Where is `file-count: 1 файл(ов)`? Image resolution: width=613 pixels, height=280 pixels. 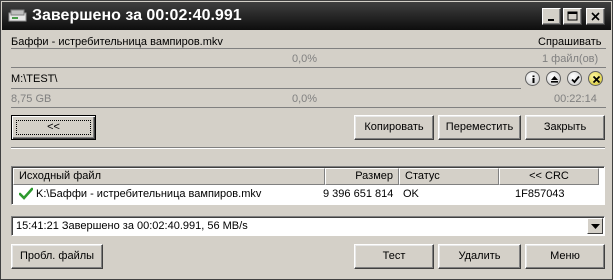
file-count: 1 файл(ов) is located at coordinates (570, 59).